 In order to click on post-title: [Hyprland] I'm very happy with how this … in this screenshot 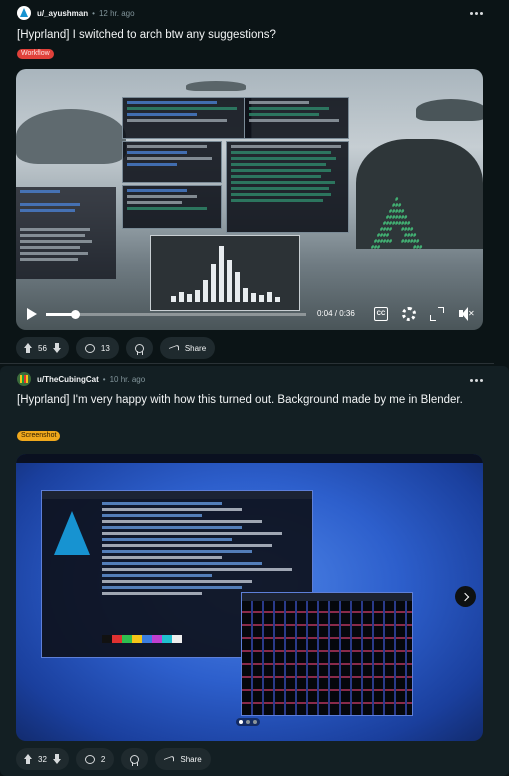, I will do `click(247, 400)`.